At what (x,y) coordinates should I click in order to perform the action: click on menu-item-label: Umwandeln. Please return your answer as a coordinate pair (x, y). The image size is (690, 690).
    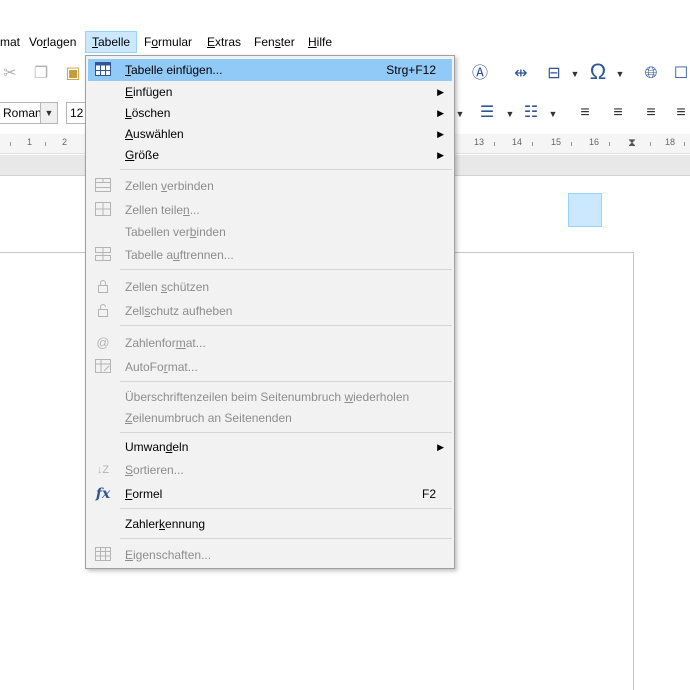
    Looking at the image, I should click on (157, 447).